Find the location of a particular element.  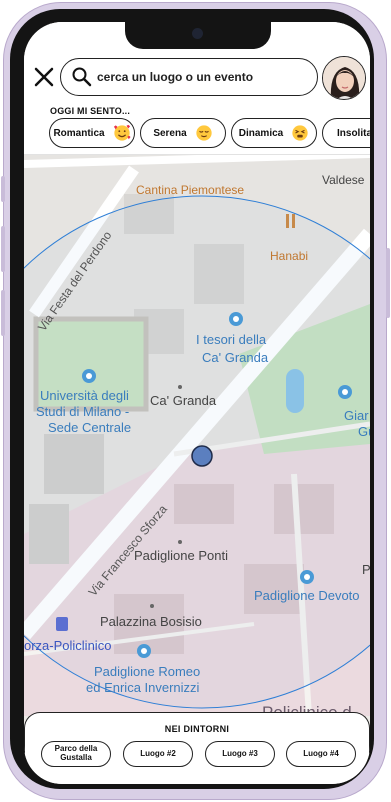

side-button-action is located at coordinates (3, 189).